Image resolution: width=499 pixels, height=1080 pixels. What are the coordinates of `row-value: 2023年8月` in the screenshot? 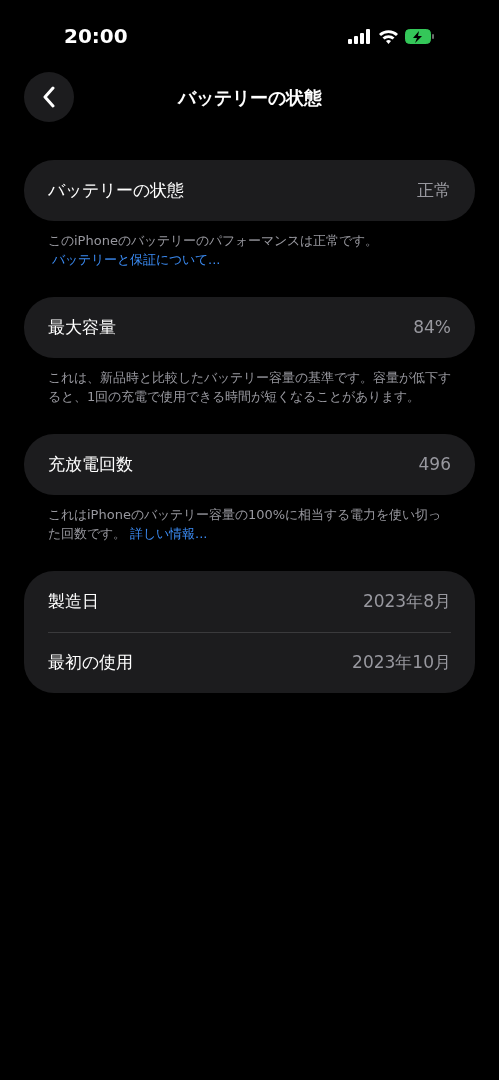 It's located at (406, 601).